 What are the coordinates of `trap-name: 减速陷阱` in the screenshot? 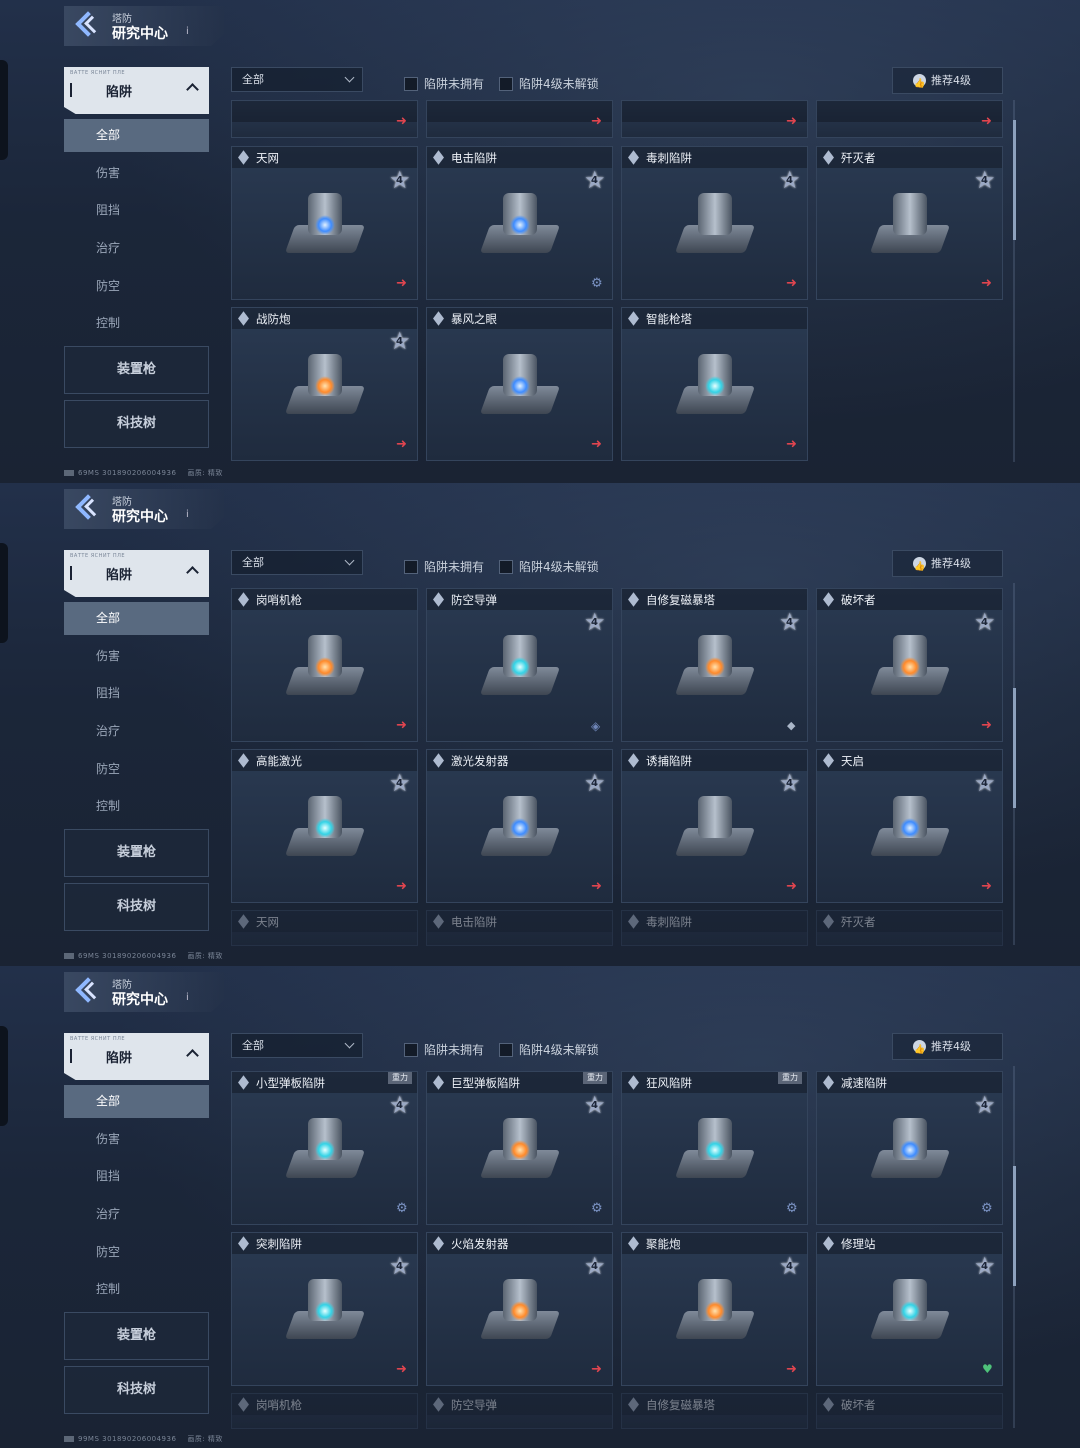 It's located at (864, 1083).